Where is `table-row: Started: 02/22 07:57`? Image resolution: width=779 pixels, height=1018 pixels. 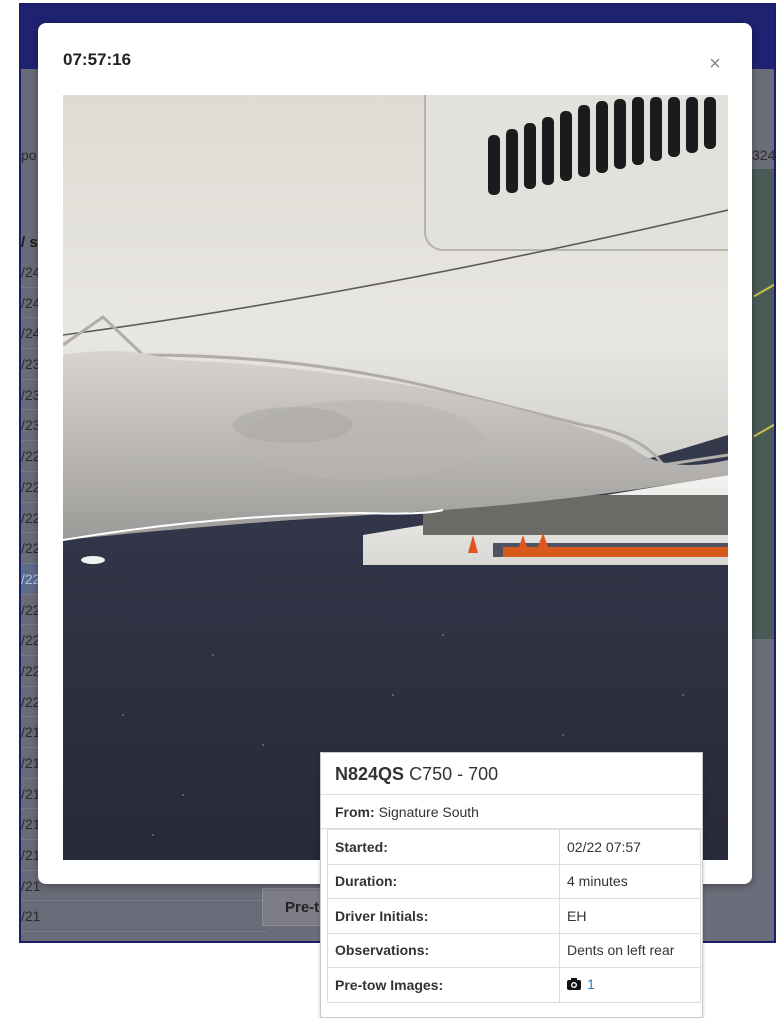
table-row: Started: 02/22 07:57 is located at coordinates (514, 847).